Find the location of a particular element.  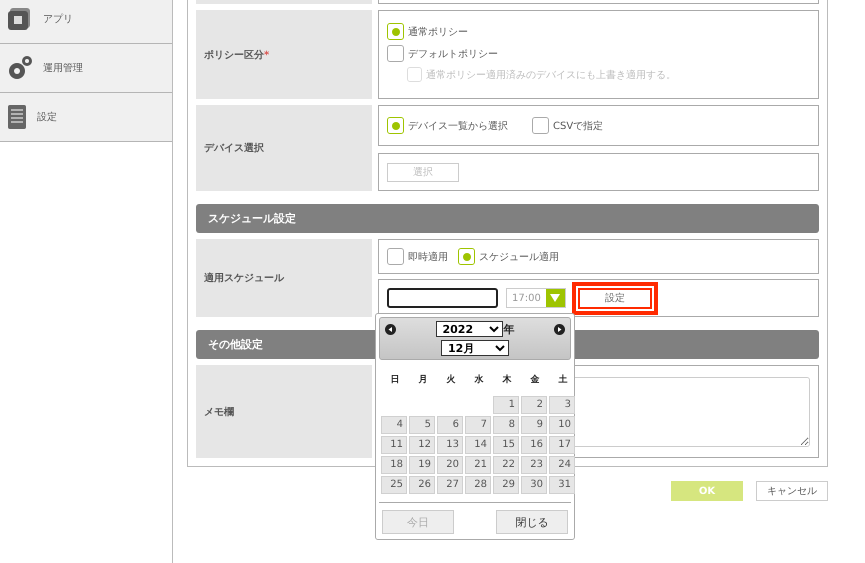

field-label: メモ欄 is located at coordinates (284, 411).